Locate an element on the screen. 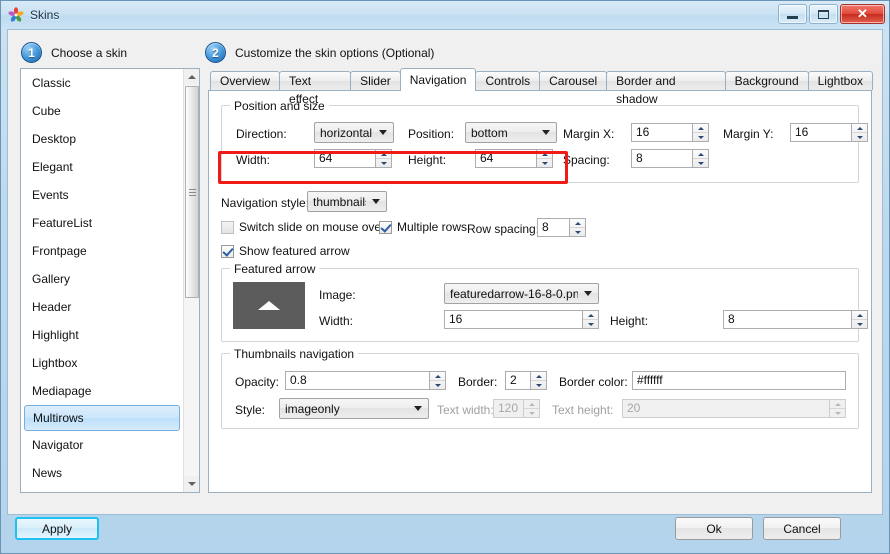 This screenshot has width=890, height=554. tab-navigation: Navigation is located at coordinates (438, 79).